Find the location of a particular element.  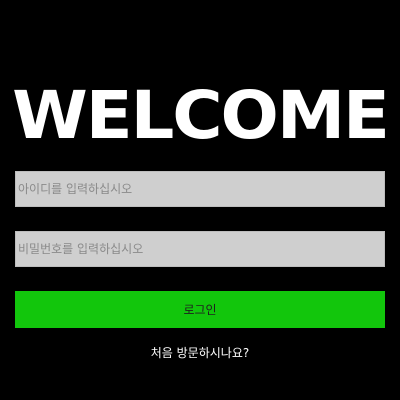

login-button: 로그인 is located at coordinates (200, 309).